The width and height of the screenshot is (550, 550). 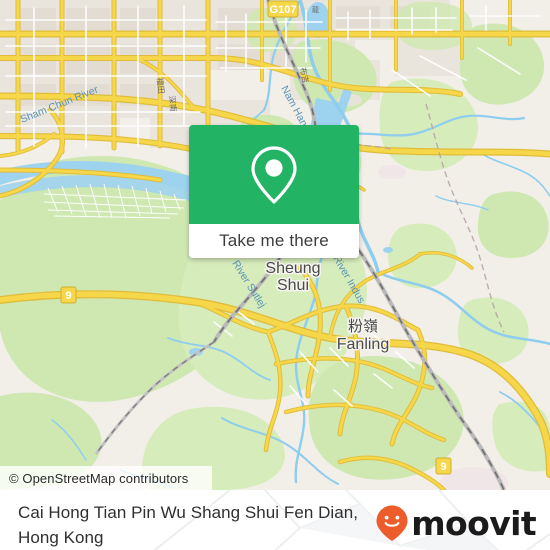 What do you see at coordinates (392, 523) in the screenshot?
I see `moovit-pin-icon` at bounding box center [392, 523].